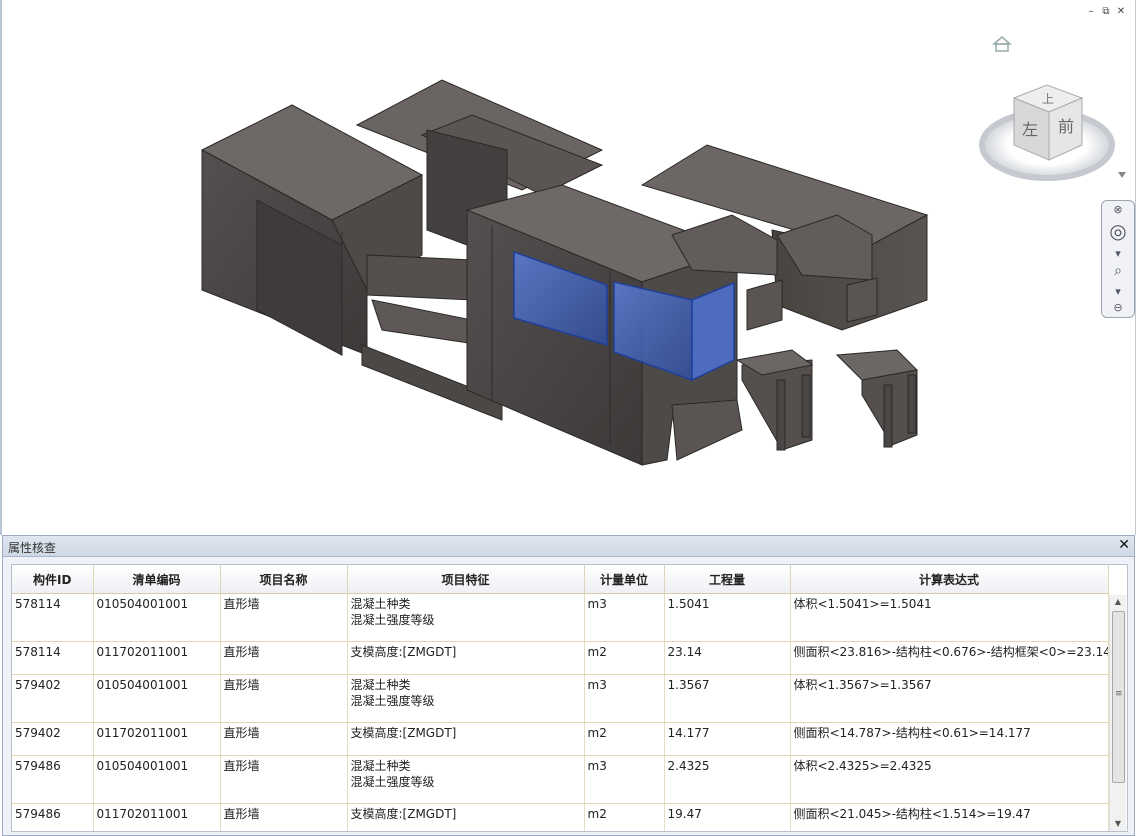 Image resolution: width=1136 pixels, height=836 pixels. Describe the element at coordinates (727, 658) in the screenshot. I see `cell-quantity: 23.14` at that location.